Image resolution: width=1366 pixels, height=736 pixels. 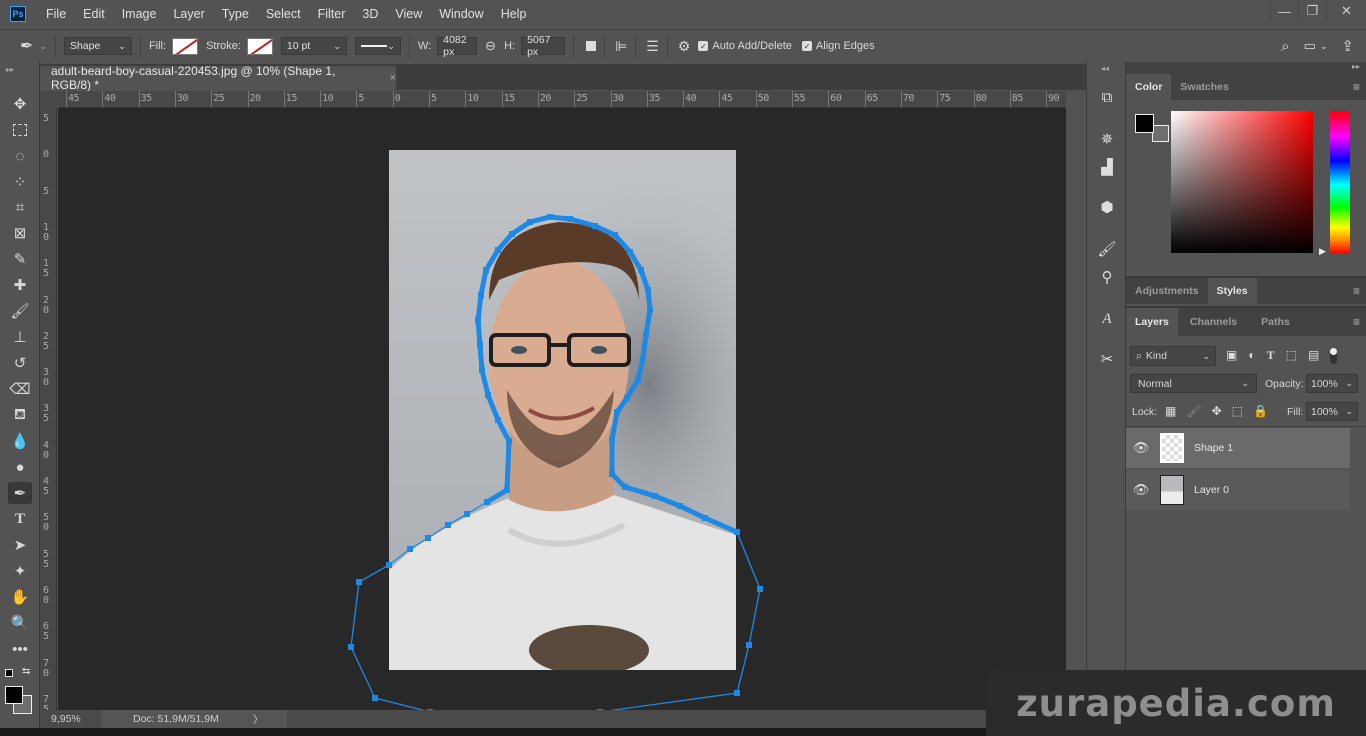 I want to click on path-alignment-icon: ⊫, so click(x=621, y=46).